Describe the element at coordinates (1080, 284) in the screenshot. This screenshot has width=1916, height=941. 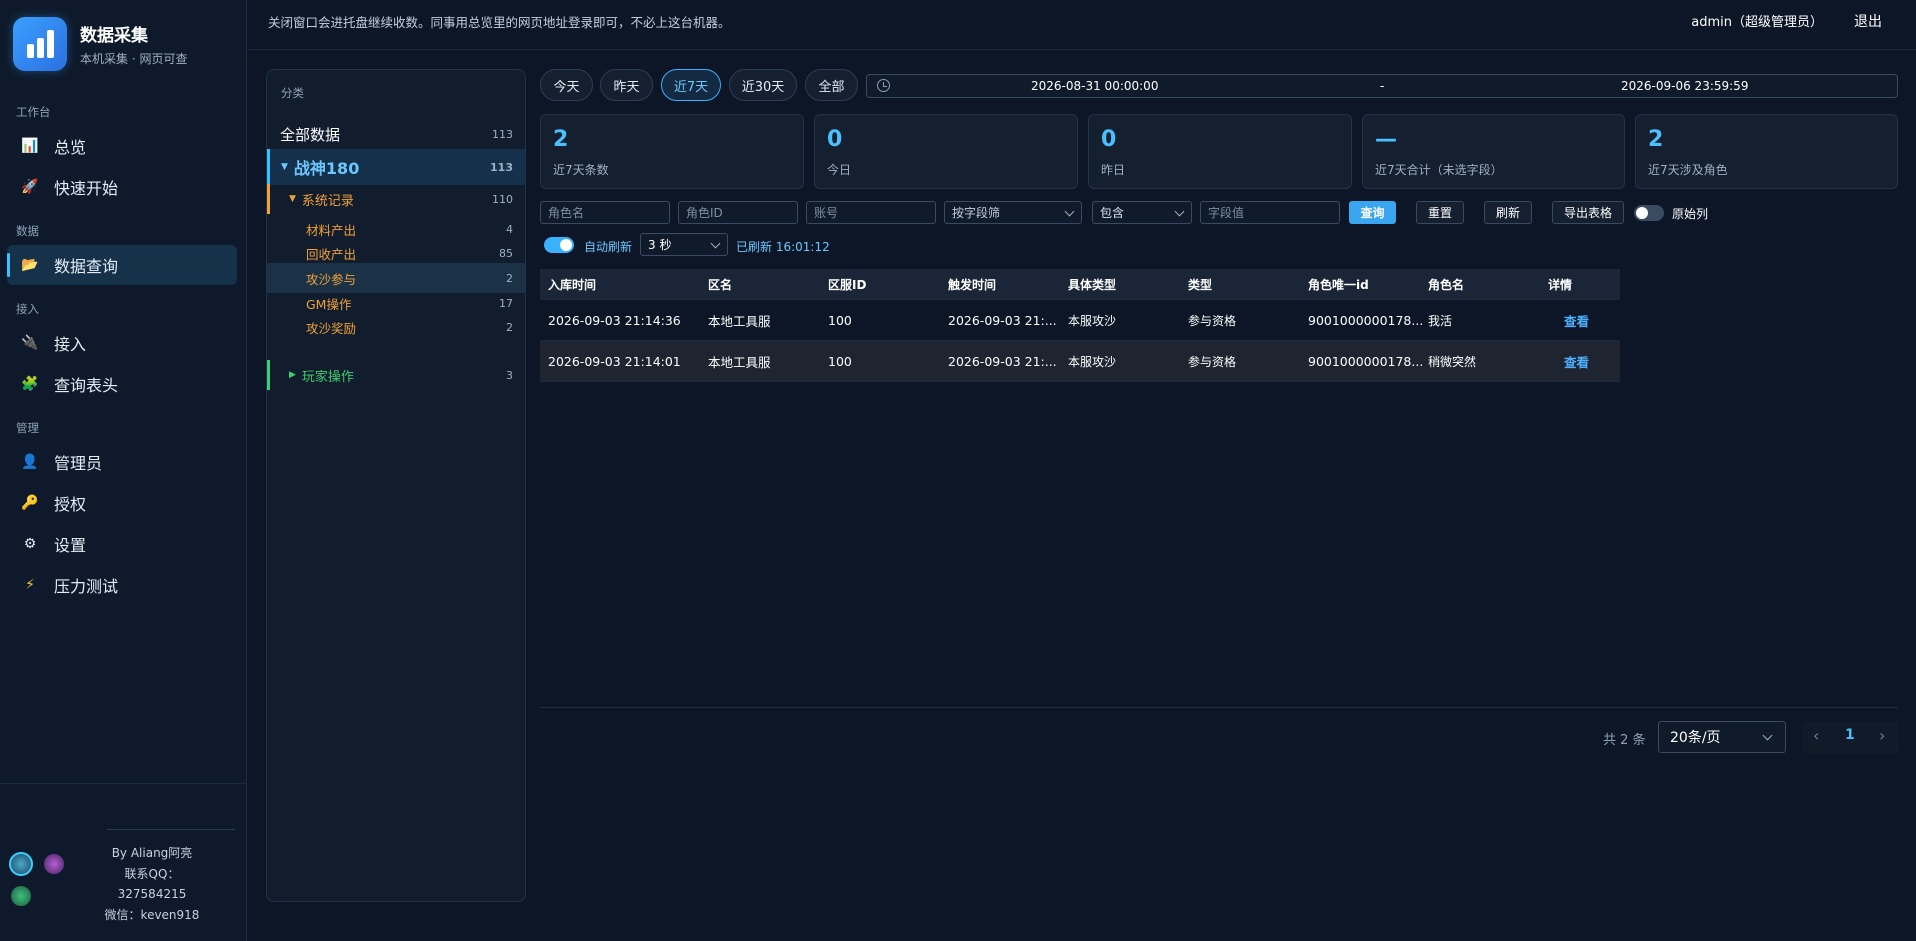
I see `table-header-row: 入库时间 区名 区服ID 触发时间 具体类型 类型 角色唯一id 角色名 详情` at that location.